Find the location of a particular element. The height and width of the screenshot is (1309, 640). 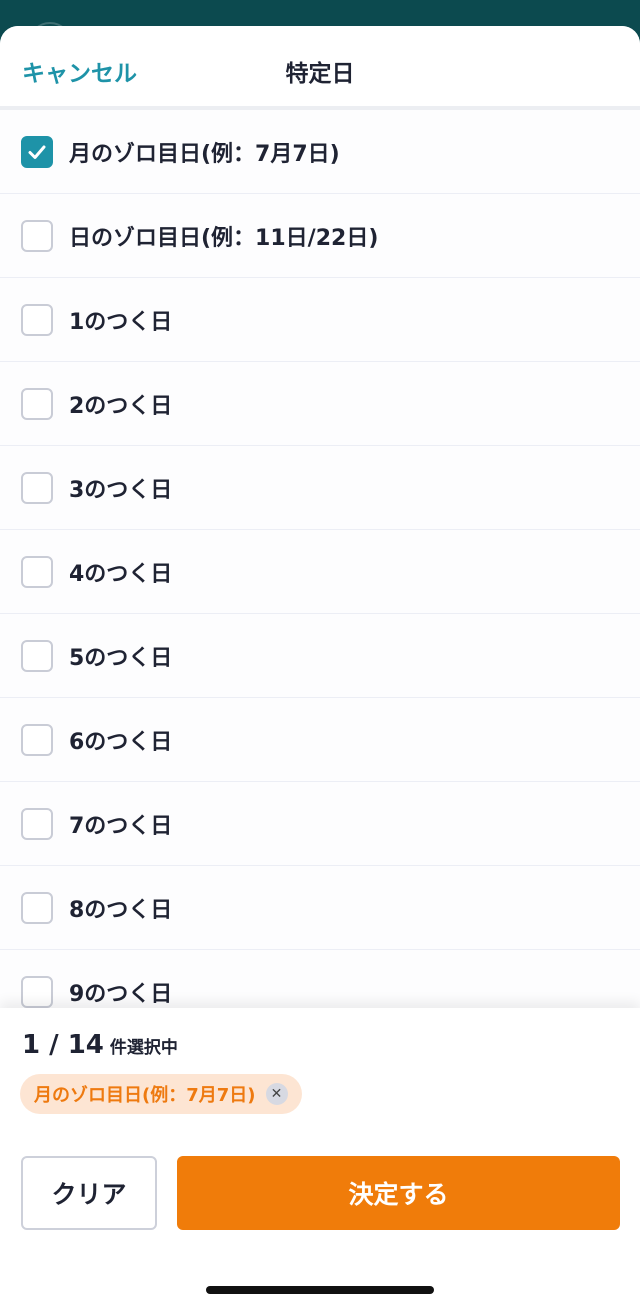

list-item-label: 2のつく日 is located at coordinates (121, 406).